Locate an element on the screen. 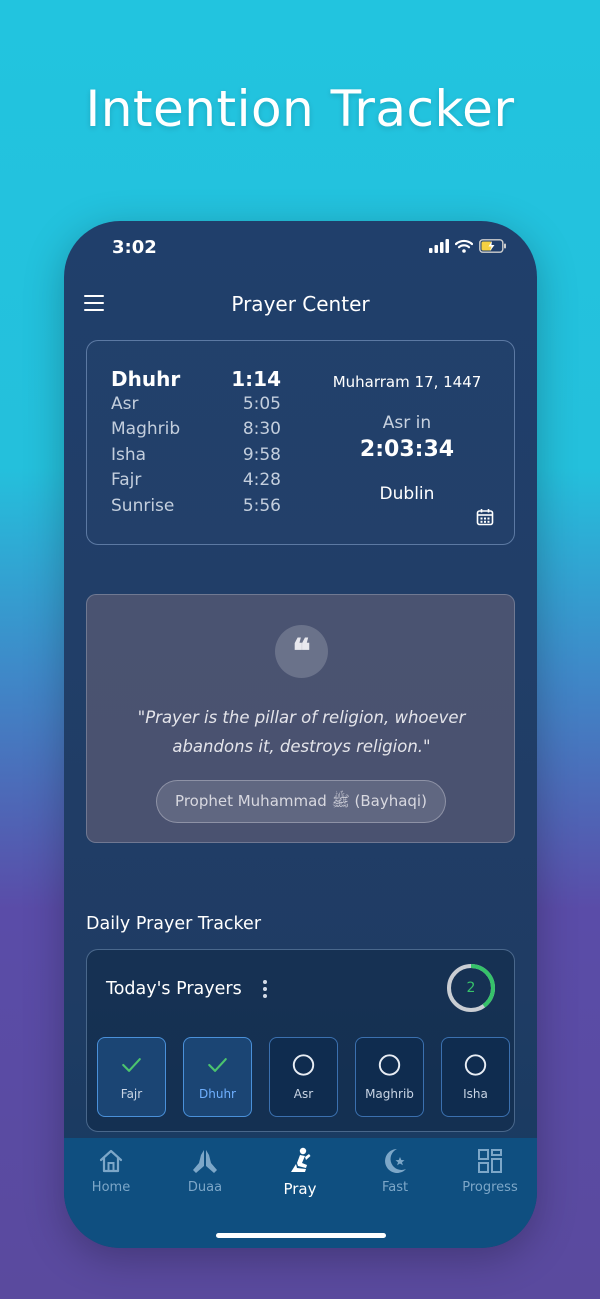 The height and width of the screenshot is (1299, 600). next-prayer-countdown: 2:03:34 is located at coordinates (407, 449).